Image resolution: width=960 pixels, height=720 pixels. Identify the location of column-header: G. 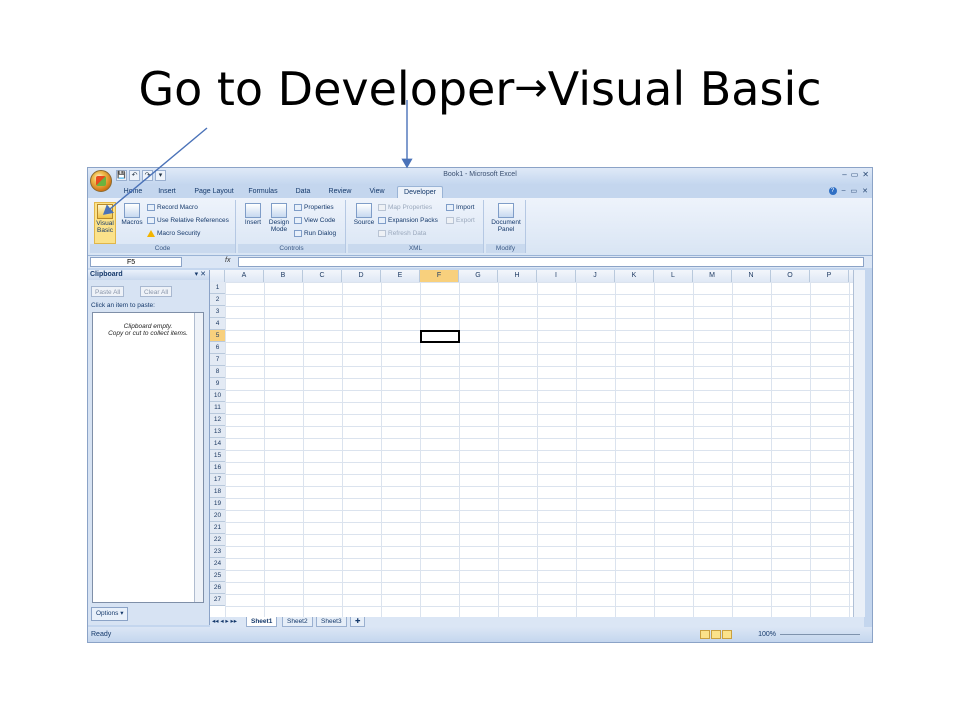
(478, 276).